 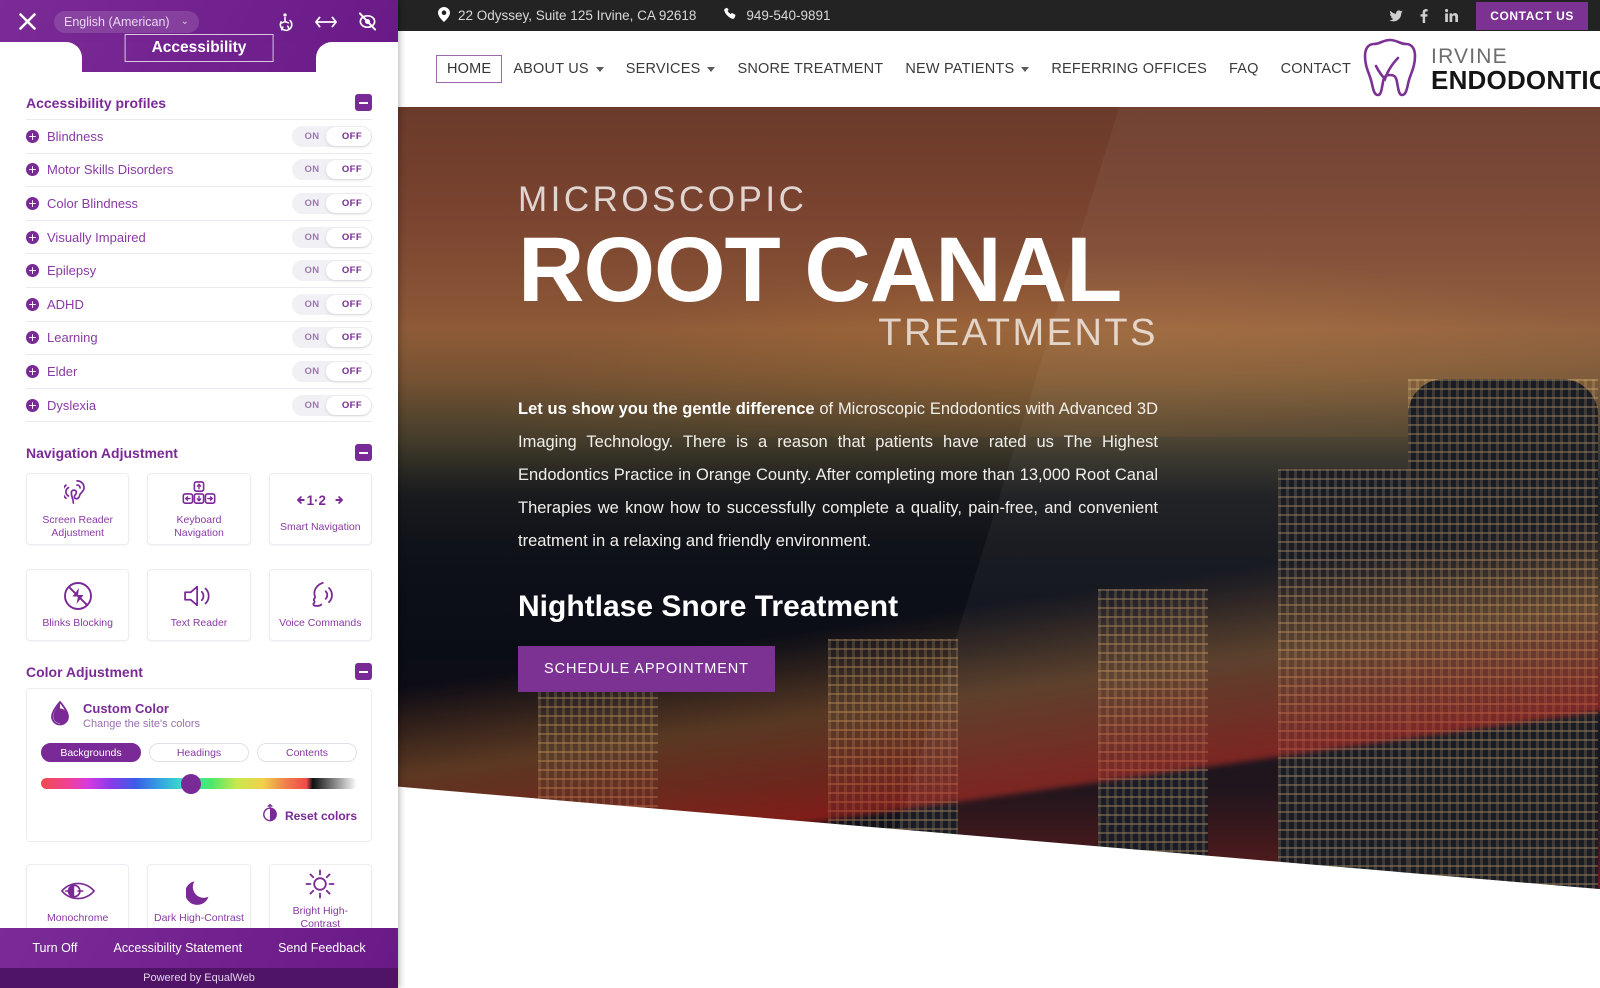 I want to click on profile-row-motor-skills-disorders: + Motor Skills Disorders ON OFF, so click(x=199, y=171).